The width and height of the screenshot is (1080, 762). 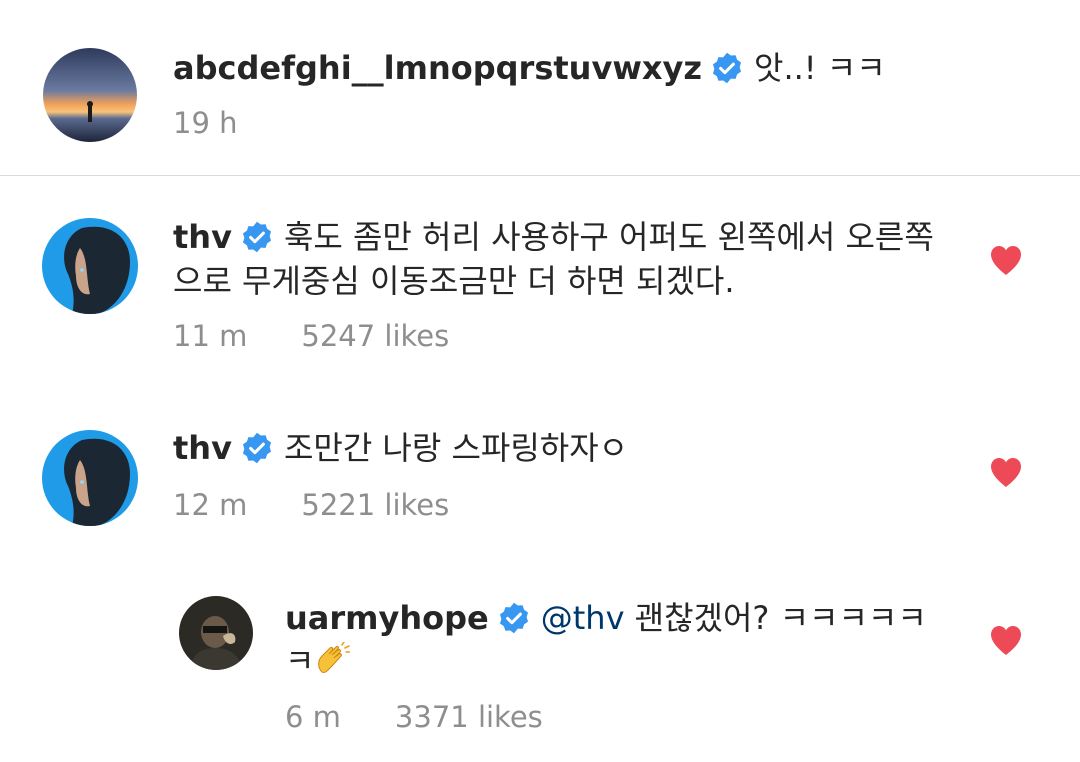 I want to click on sunset-avatar-image, so click(x=90, y=95).